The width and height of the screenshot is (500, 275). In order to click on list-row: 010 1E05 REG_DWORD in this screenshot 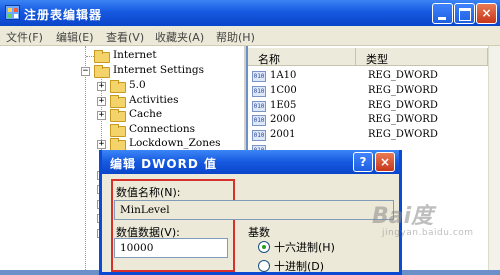, I will do `click(367, 107)`.